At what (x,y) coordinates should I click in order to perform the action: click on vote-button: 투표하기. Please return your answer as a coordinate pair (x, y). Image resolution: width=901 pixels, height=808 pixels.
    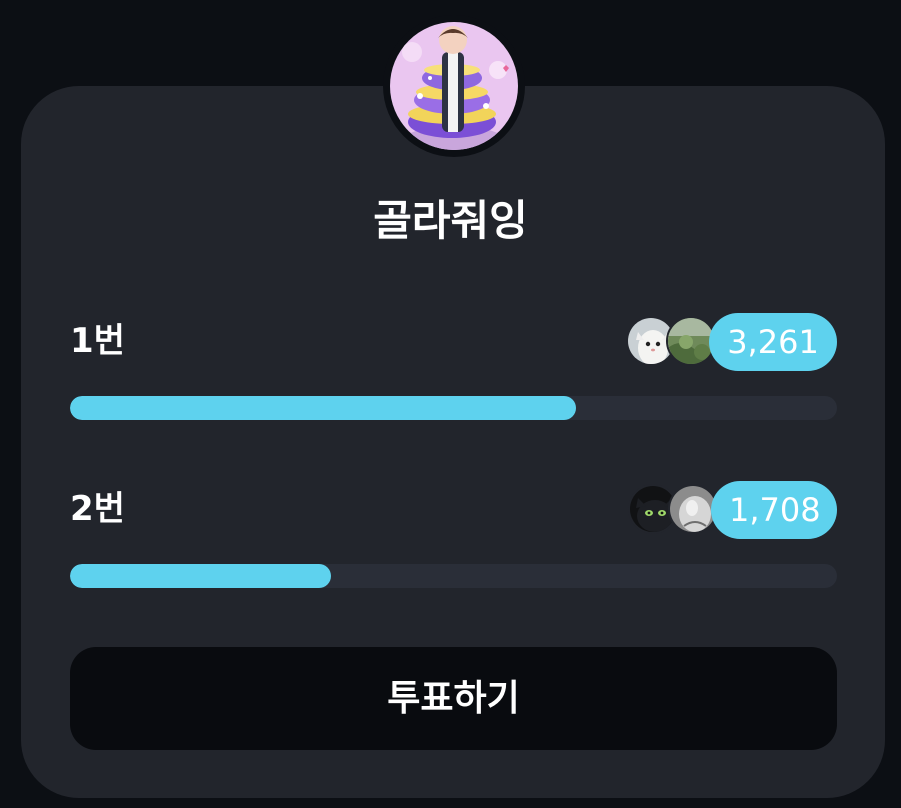
    Looking at the image, I should click on (453, 698).